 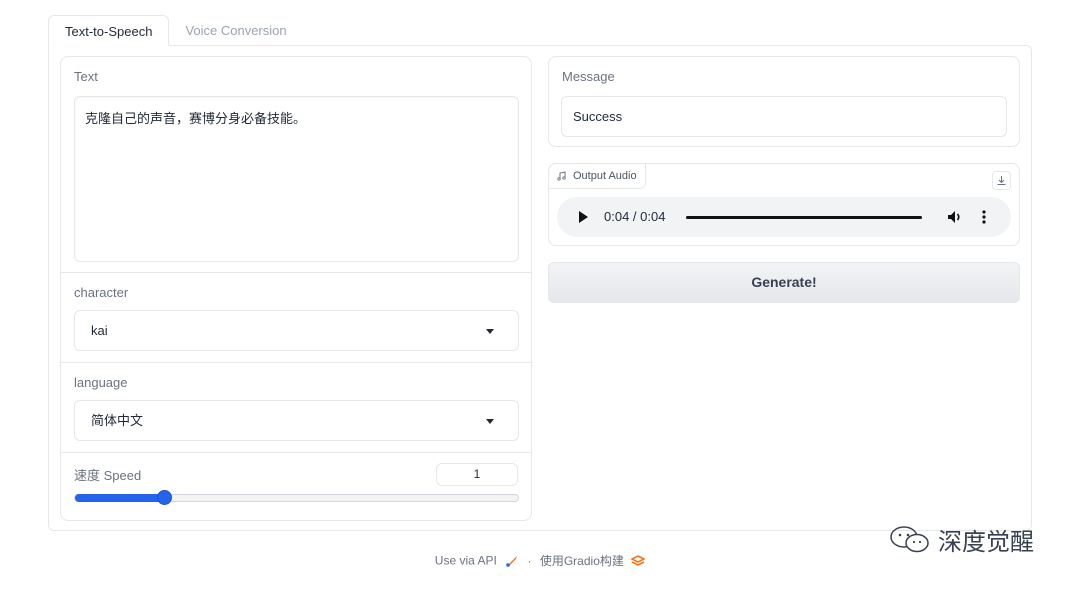 I want to click on speed-number-input: 1, so click(x=477, y=474).